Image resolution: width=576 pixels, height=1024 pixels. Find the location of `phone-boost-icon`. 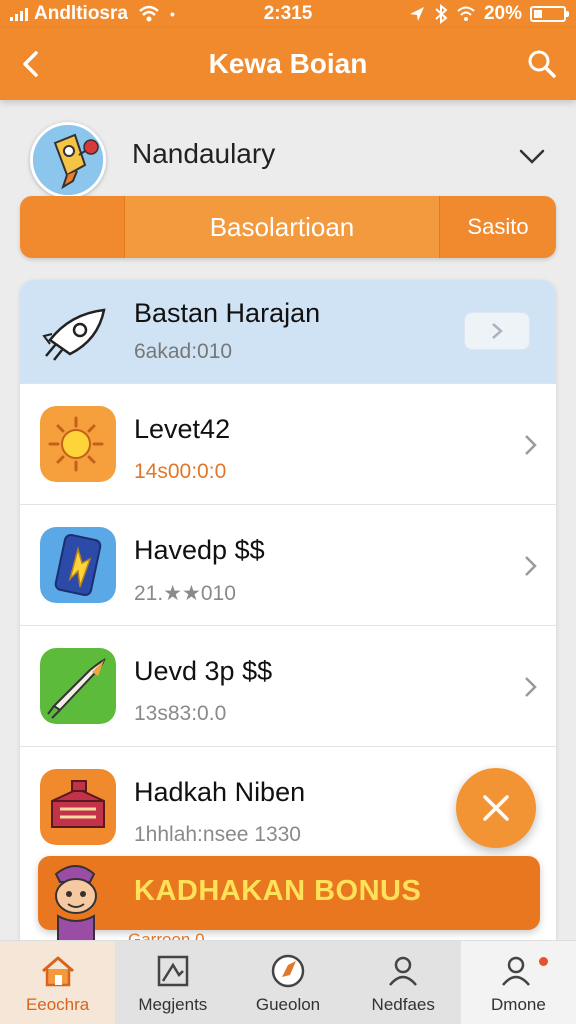

phone-boost-icon is located at coordinates (78, 565).